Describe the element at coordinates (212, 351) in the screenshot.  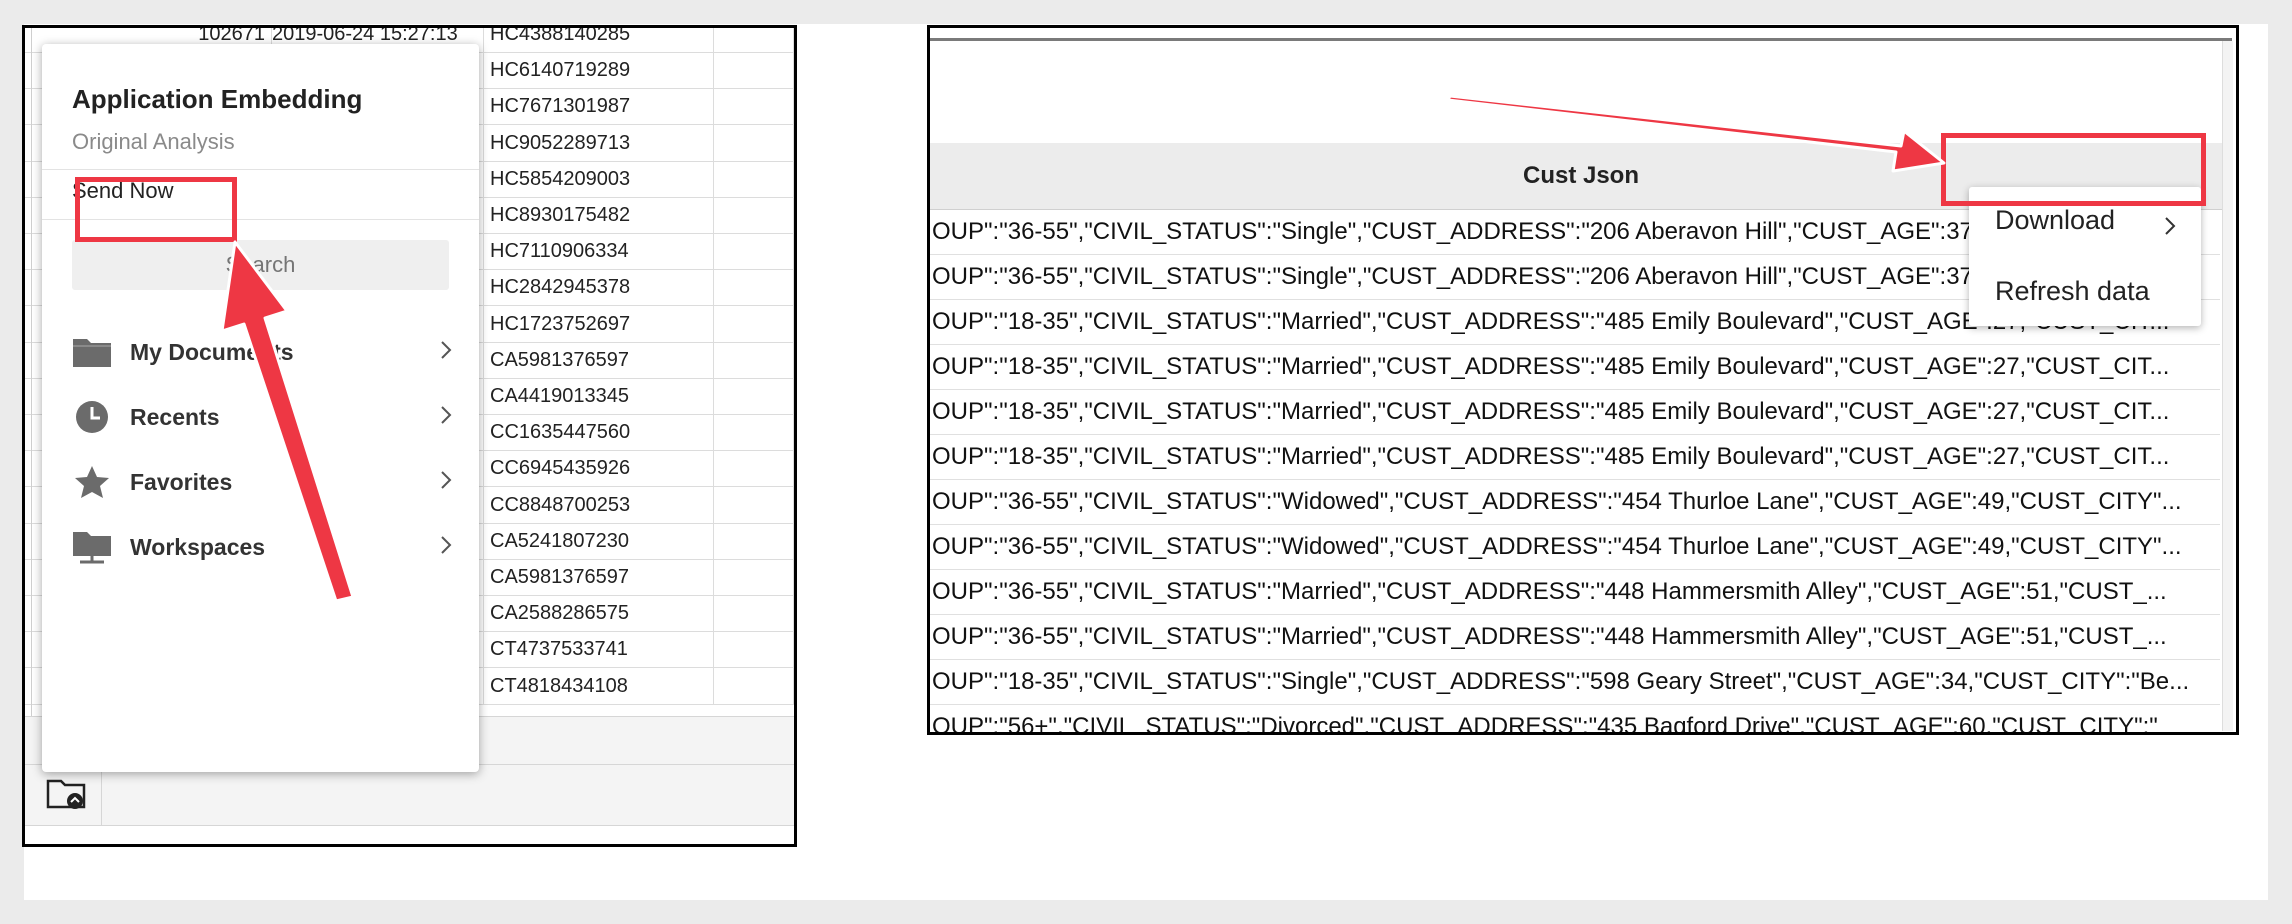
I see `nav-label: My Documents` at that location.